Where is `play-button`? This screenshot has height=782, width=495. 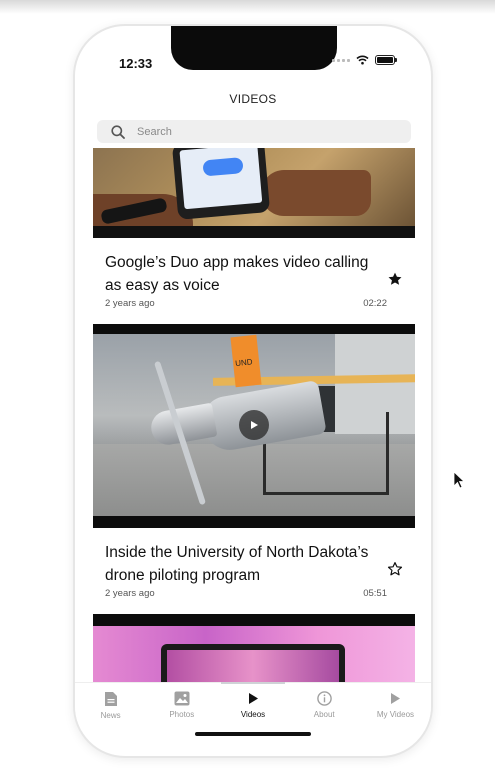
play-button is located at coordinates (254, 425).